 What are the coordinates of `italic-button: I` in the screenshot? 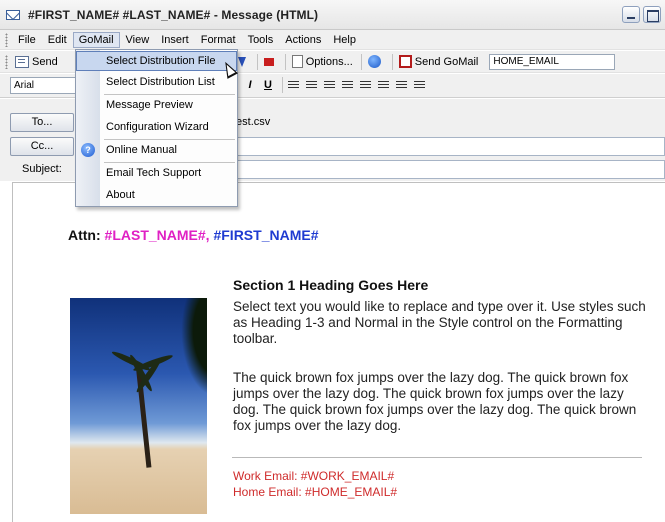 It's located at (250, 85).